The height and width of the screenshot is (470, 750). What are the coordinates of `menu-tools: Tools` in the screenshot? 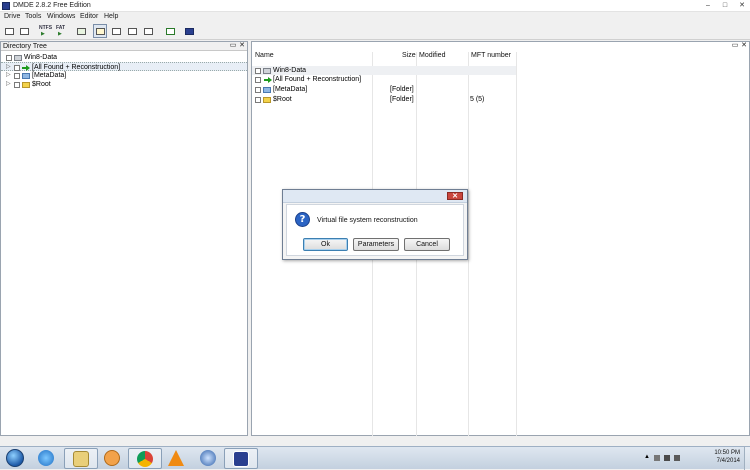 It's located at (33, 16).